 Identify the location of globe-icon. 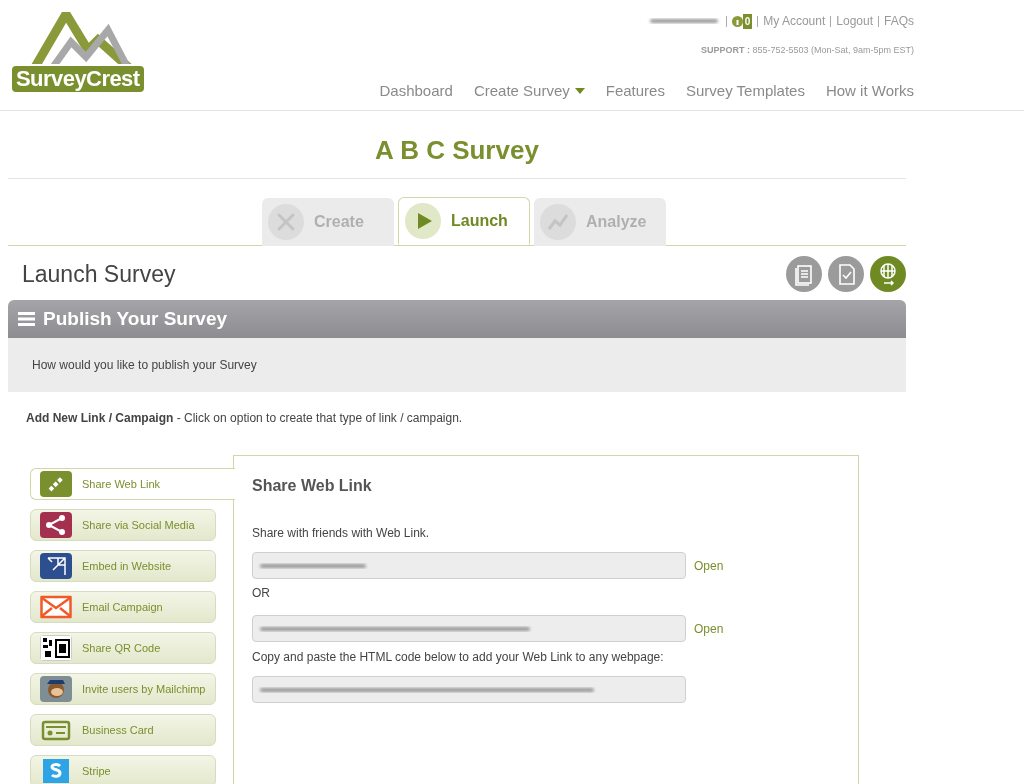
(888, 274).